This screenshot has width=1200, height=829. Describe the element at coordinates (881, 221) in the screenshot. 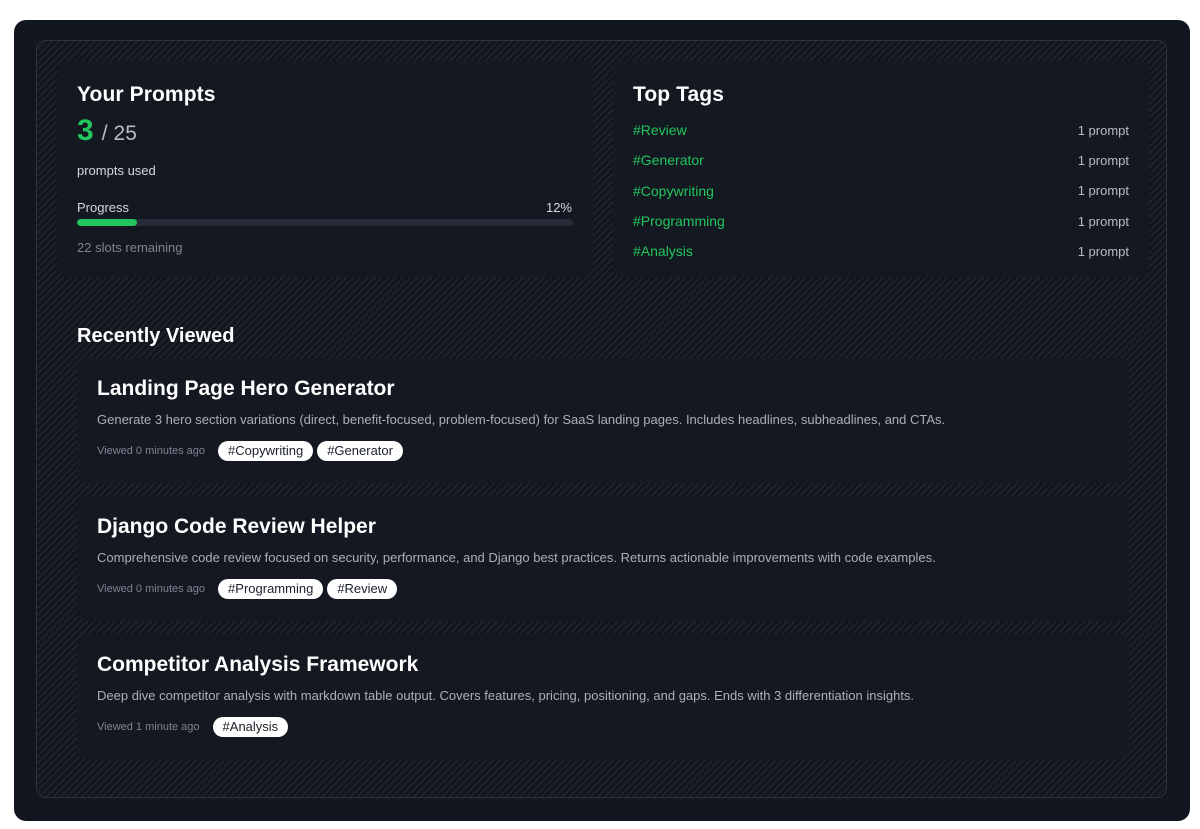

I see `tag-row: #Programming 1 prompt` at that location.